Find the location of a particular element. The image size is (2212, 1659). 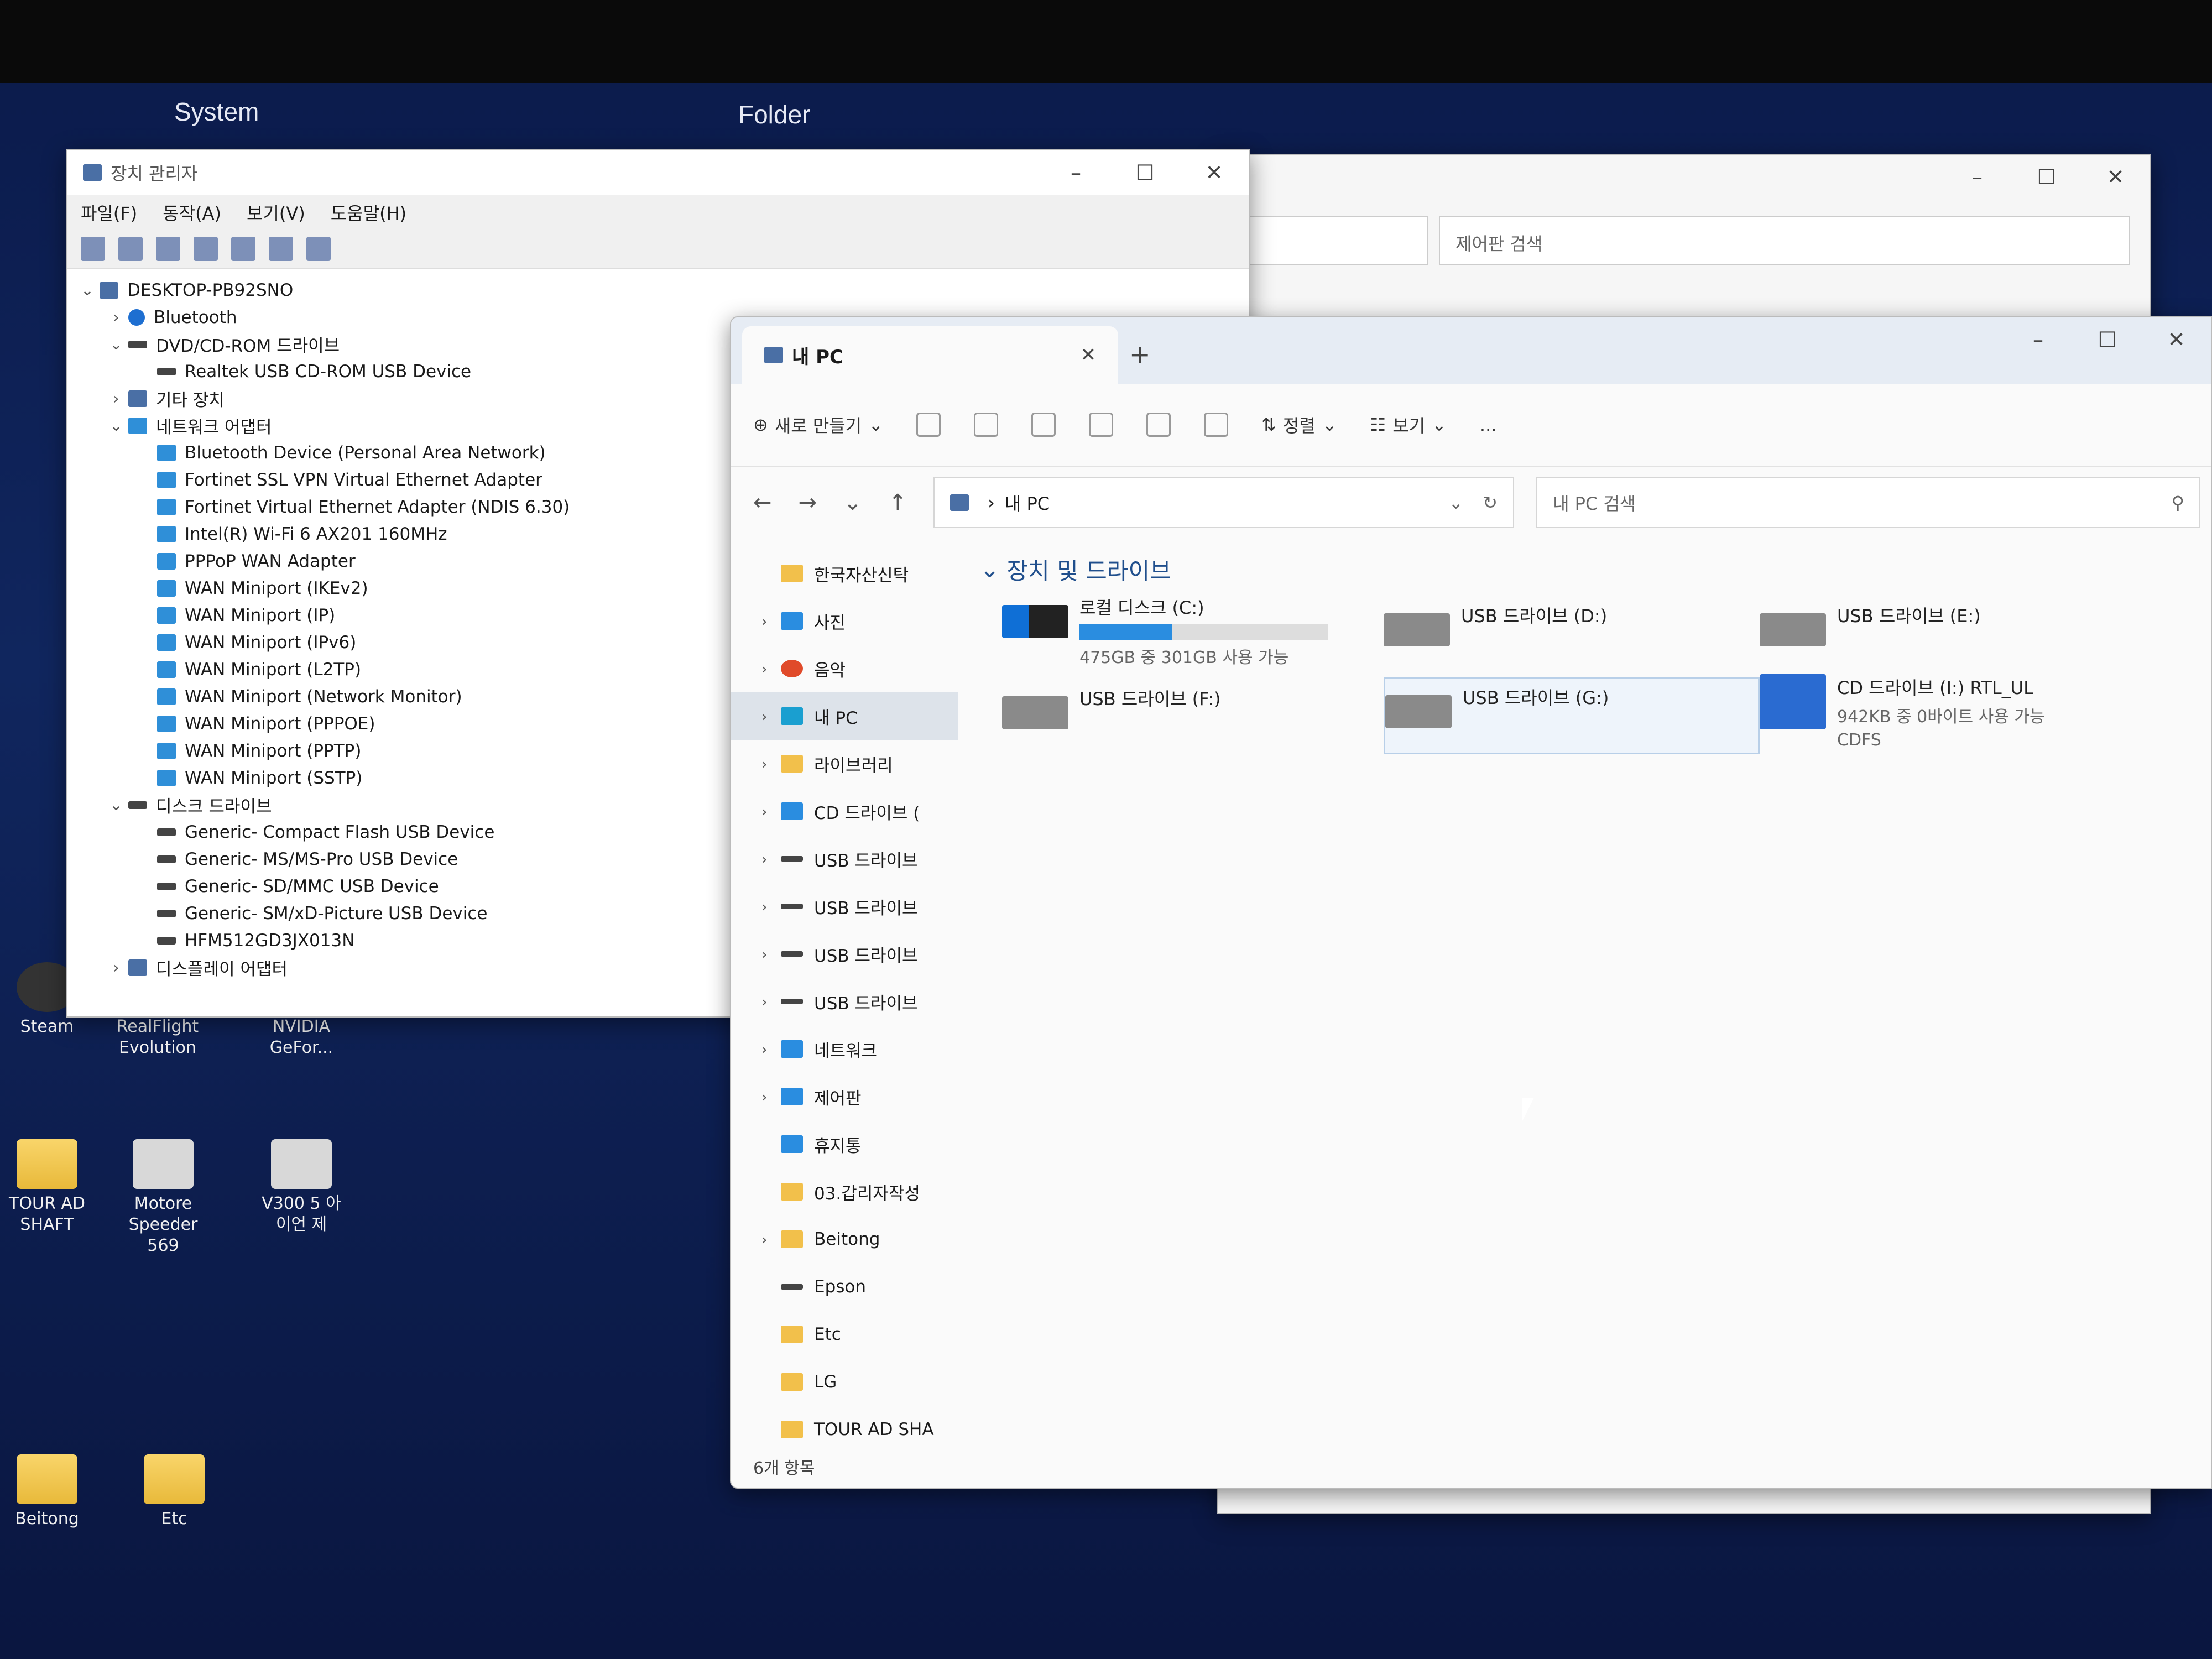

drive-tile: USB 드라이브 (G:) is located at coordinates (1572, 716).